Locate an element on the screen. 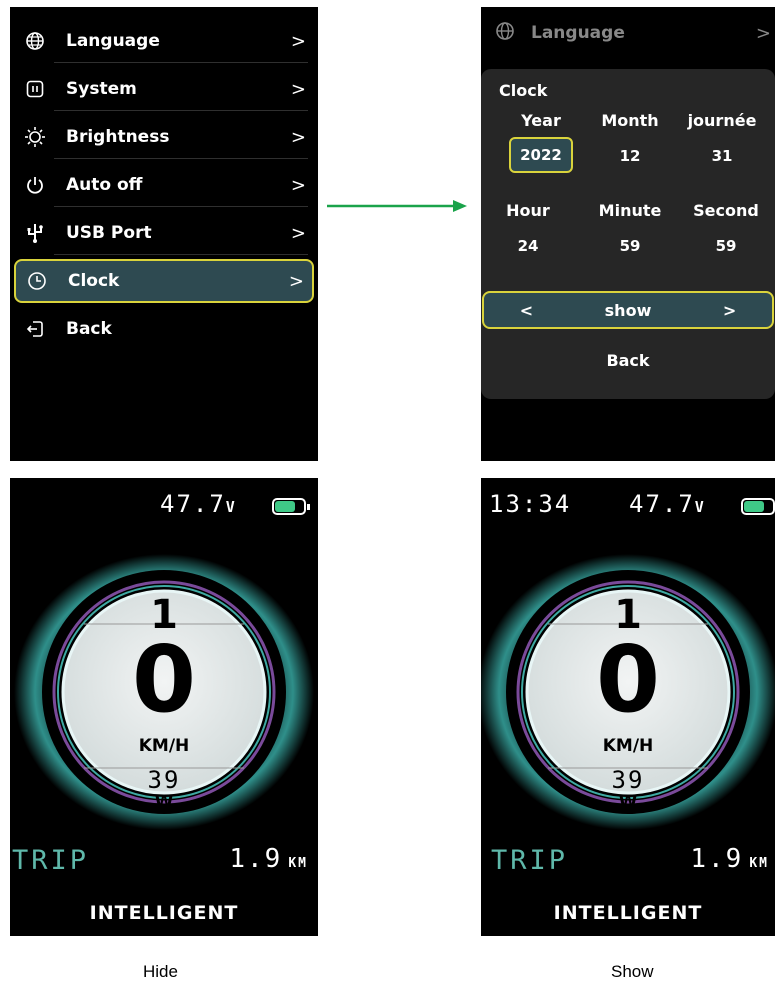  selector-value: show is located at coordinates (628, 310).